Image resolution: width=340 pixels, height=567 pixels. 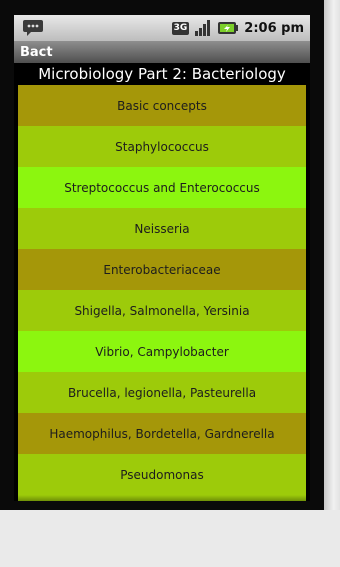 What do you see at coordinates (170, 538) in the screenshot?
I see `background` at bounding box center [170, 538].